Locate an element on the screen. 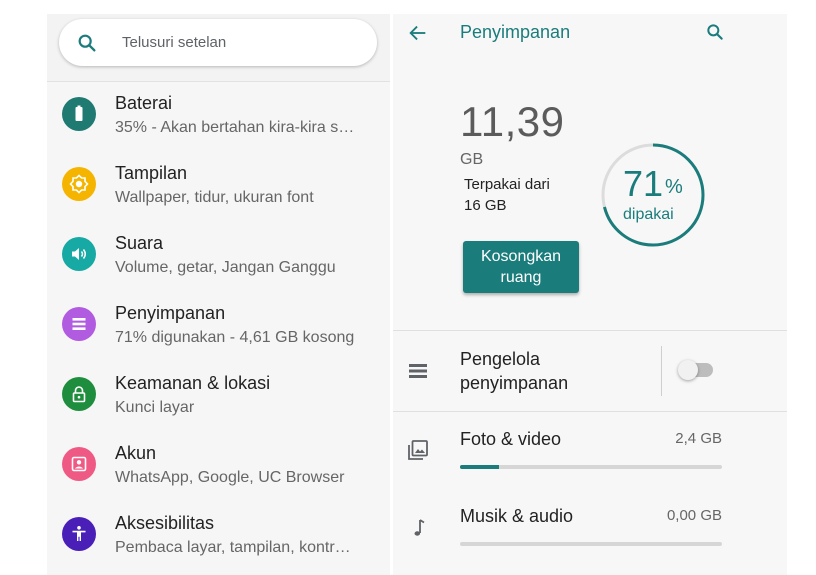 This screenshot has height=575, width=816. used-unit: GB is located at coordinates (472, 159).